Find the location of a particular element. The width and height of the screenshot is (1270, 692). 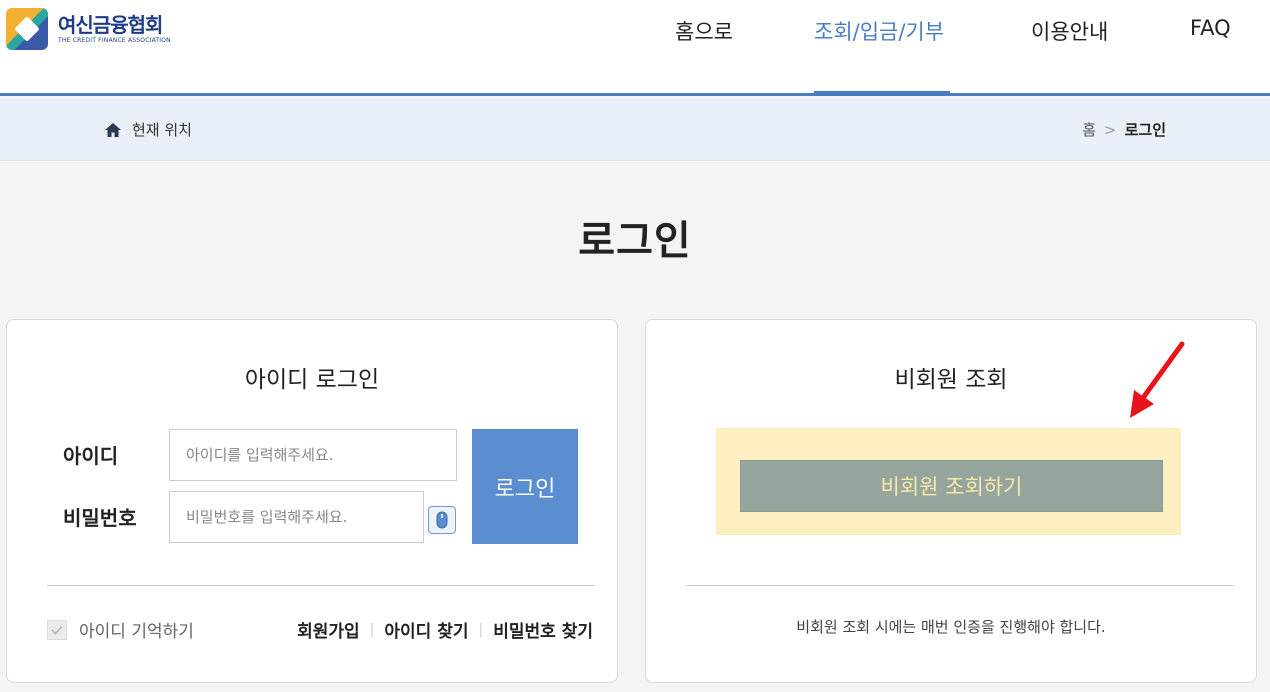

site-logo: 여신금융협회 THE CREDIT FINANCE ASSOCIATION is located at coordinates (88, 29).